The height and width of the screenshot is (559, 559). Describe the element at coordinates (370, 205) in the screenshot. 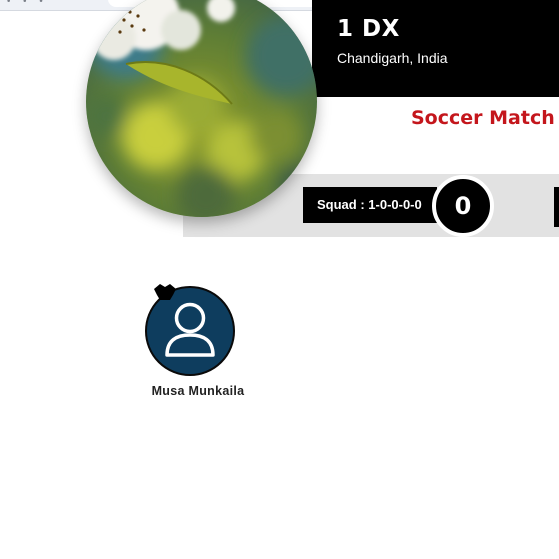

I see `squad-formation-label: Squad : 1-0-0-0-0` at that location.